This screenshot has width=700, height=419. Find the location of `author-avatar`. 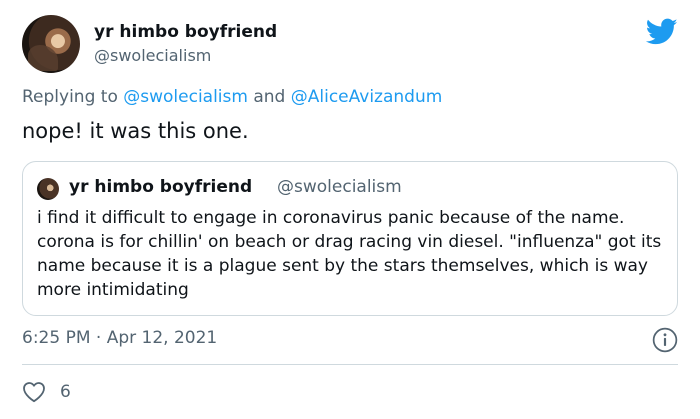

author-avatar is located at coordinates (51, 44).